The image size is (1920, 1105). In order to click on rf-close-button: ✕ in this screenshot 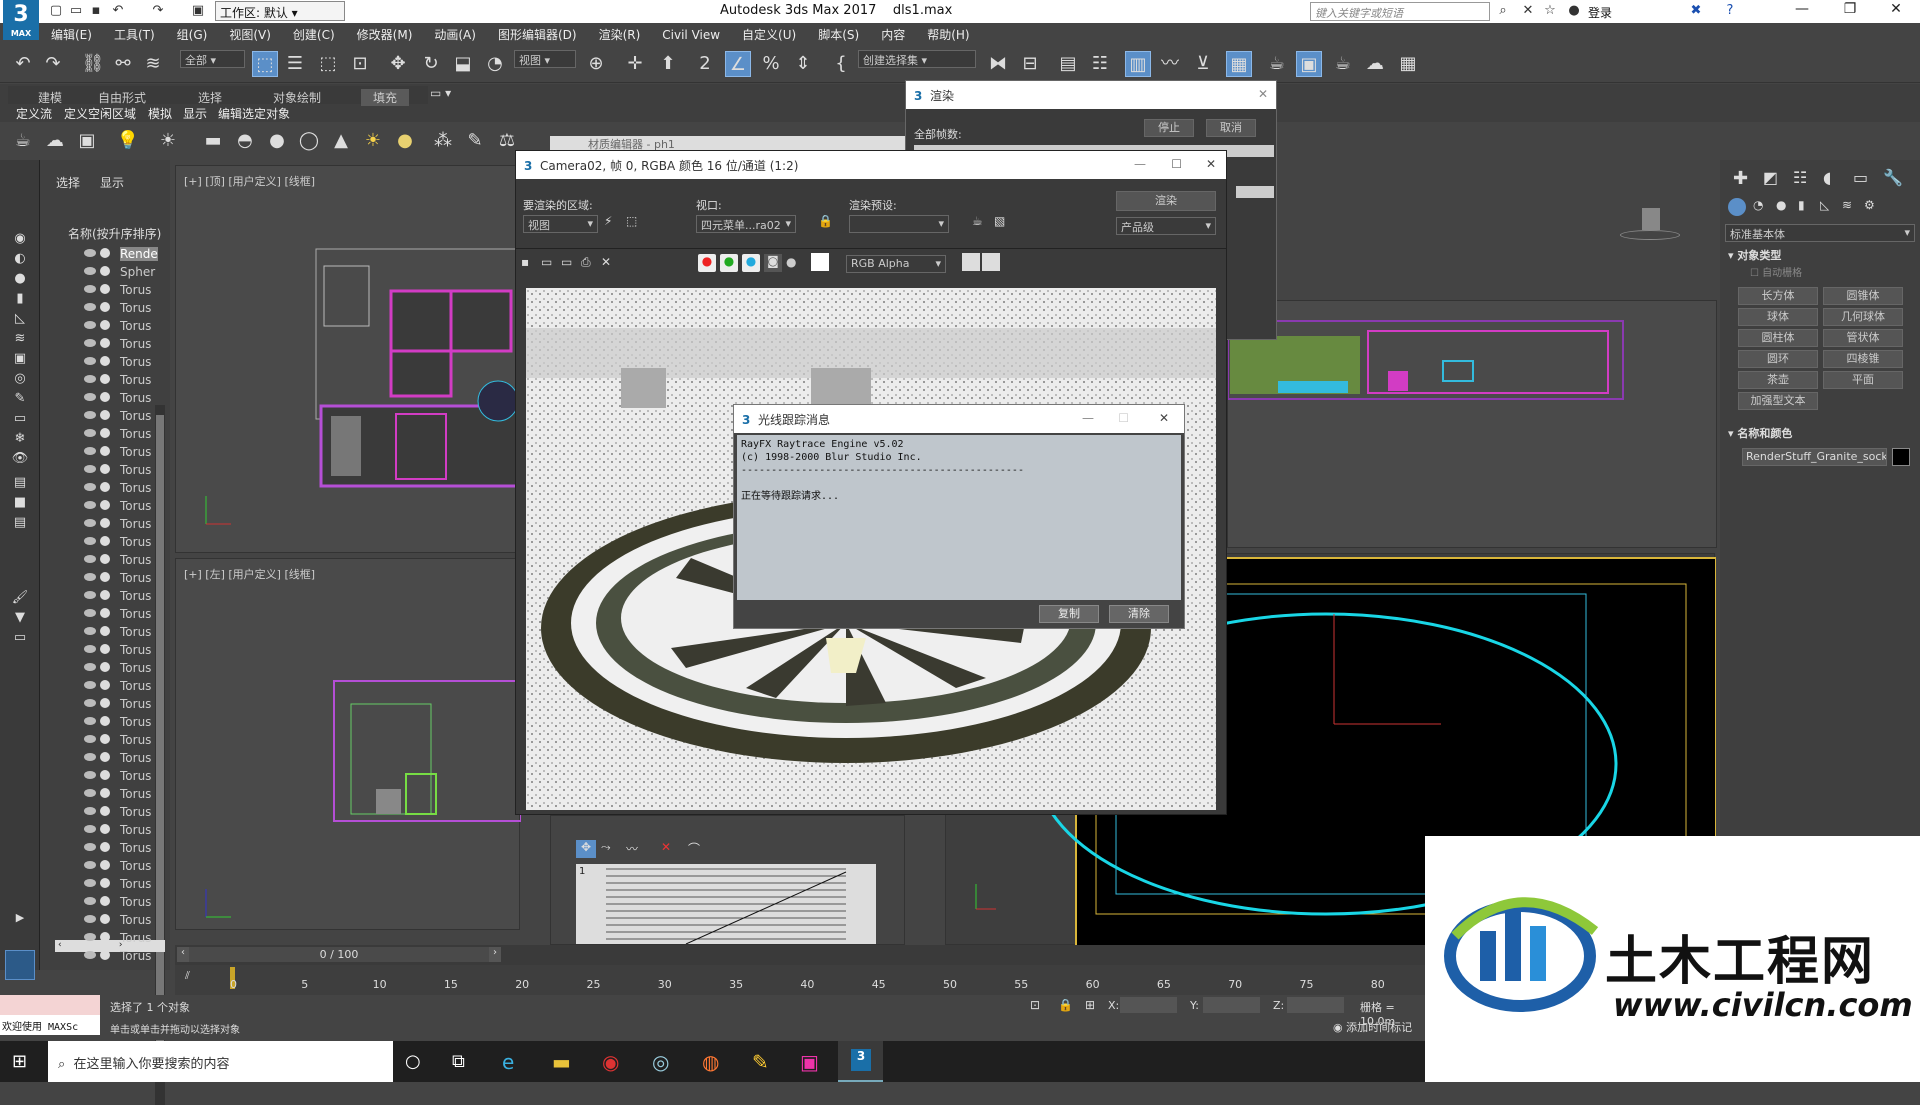, I will do `click(1211, 164)`.